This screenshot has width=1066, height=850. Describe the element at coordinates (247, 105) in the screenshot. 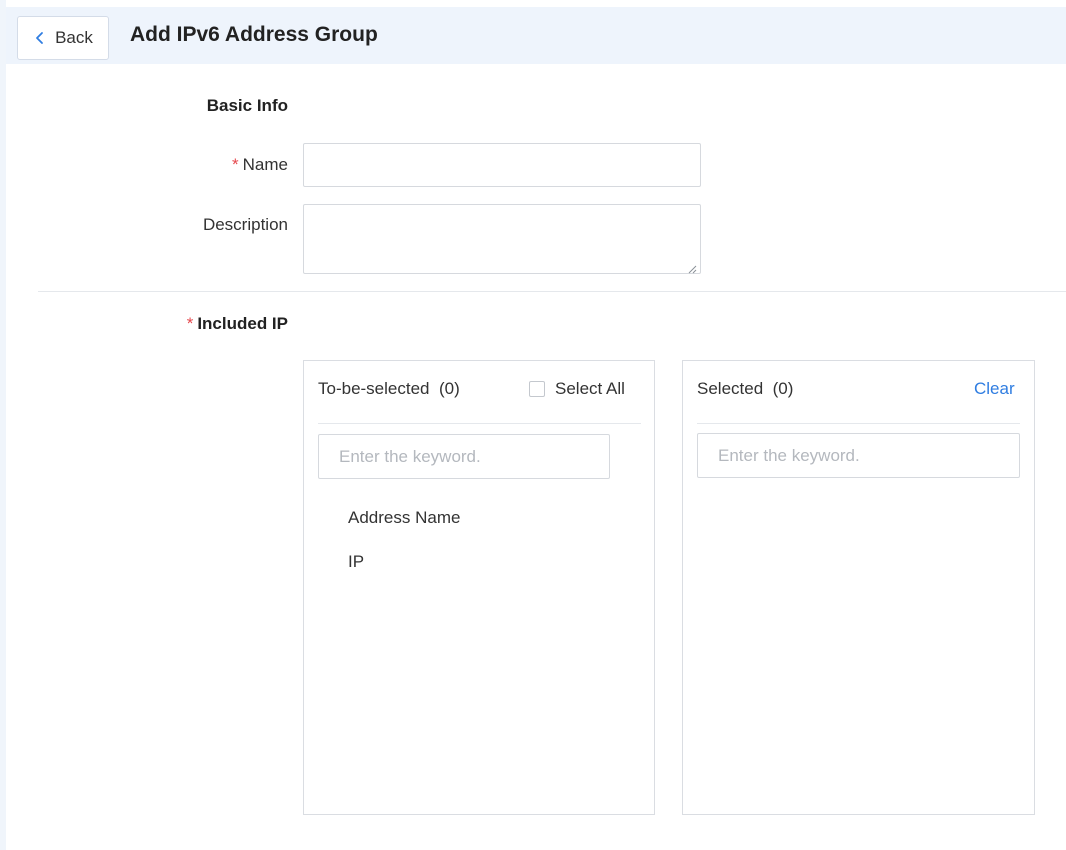

I see `basic-info-heading-text: Basic Info` at that location.